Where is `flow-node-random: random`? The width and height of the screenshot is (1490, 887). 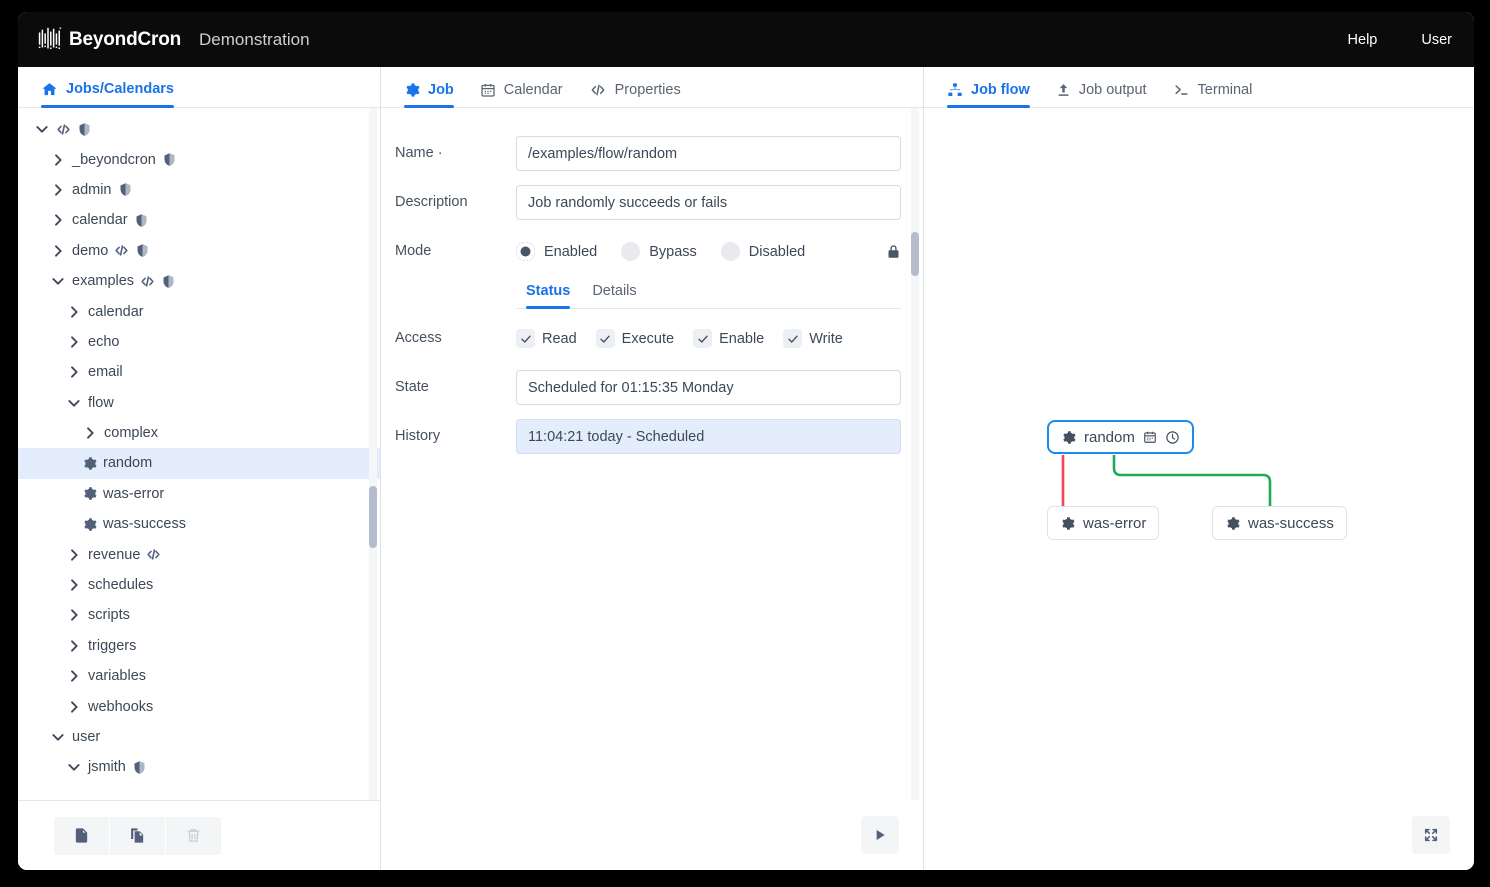 flow-node-random: random is located at coordinates (1120, 437).